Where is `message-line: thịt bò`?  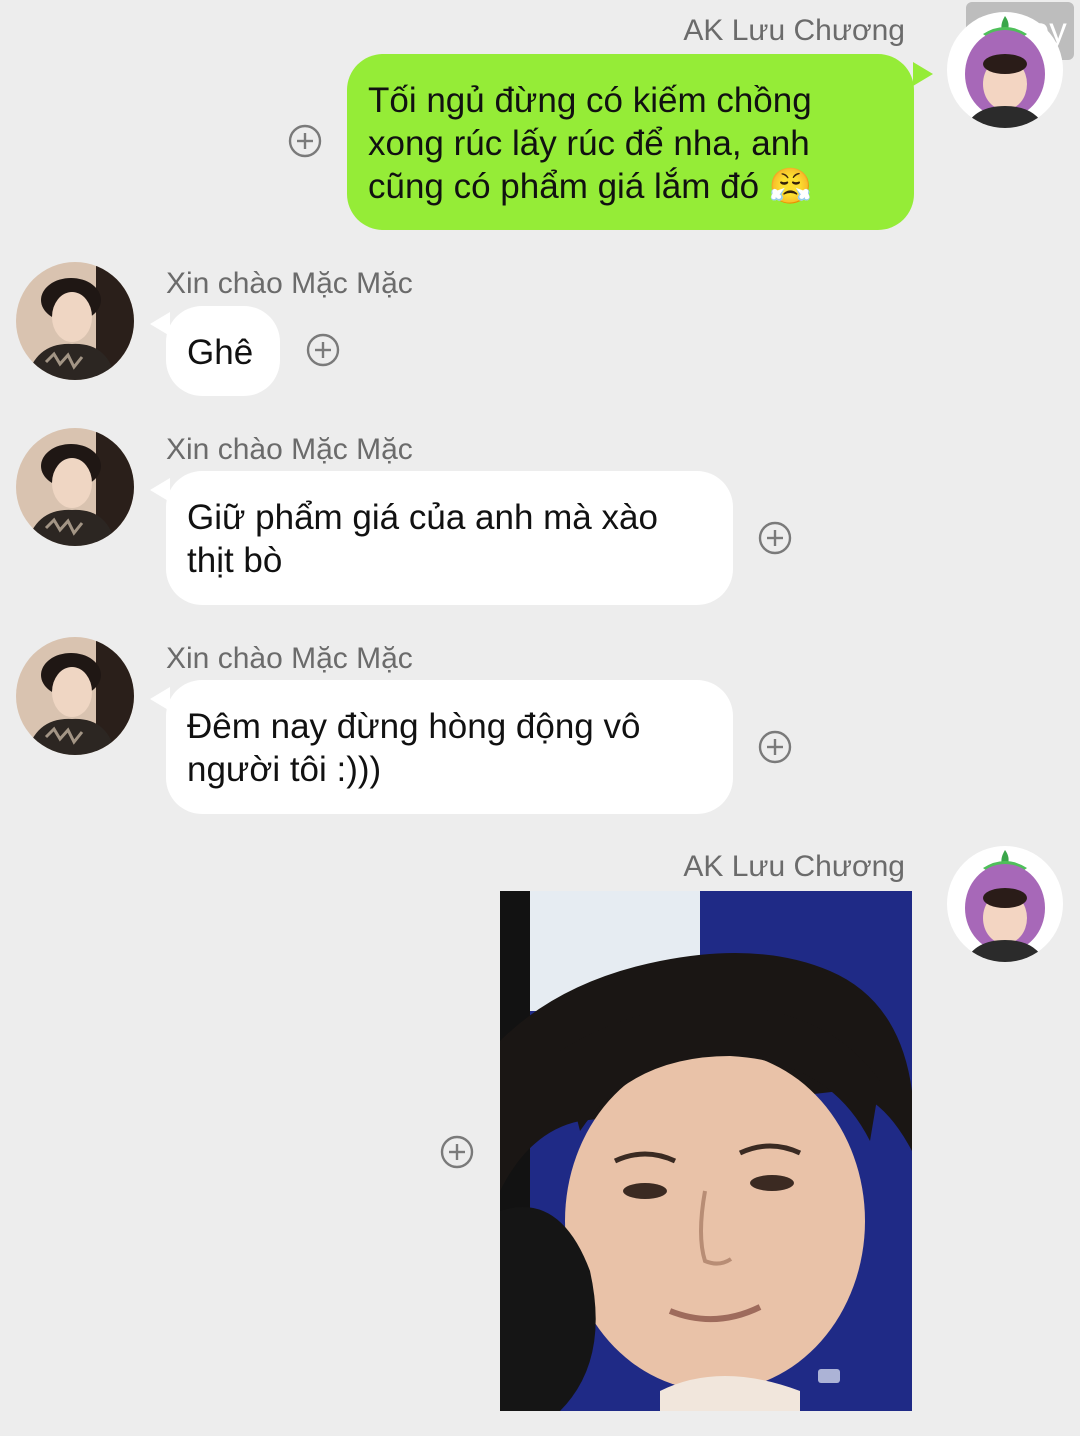 message-line: thịt bò is located at coordinates (235, 560).